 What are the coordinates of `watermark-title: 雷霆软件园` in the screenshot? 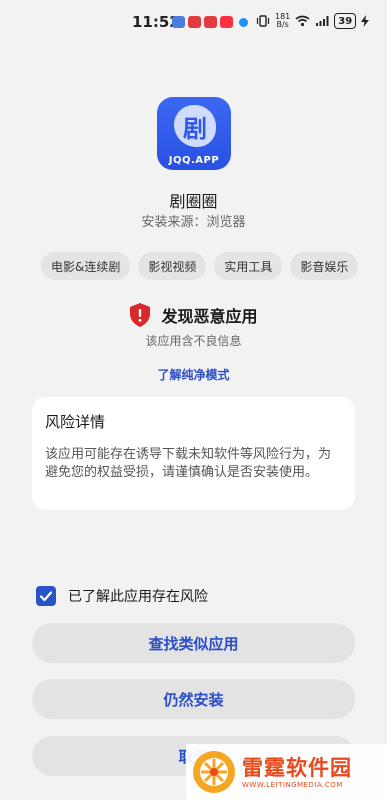 It's located at (297, 768).